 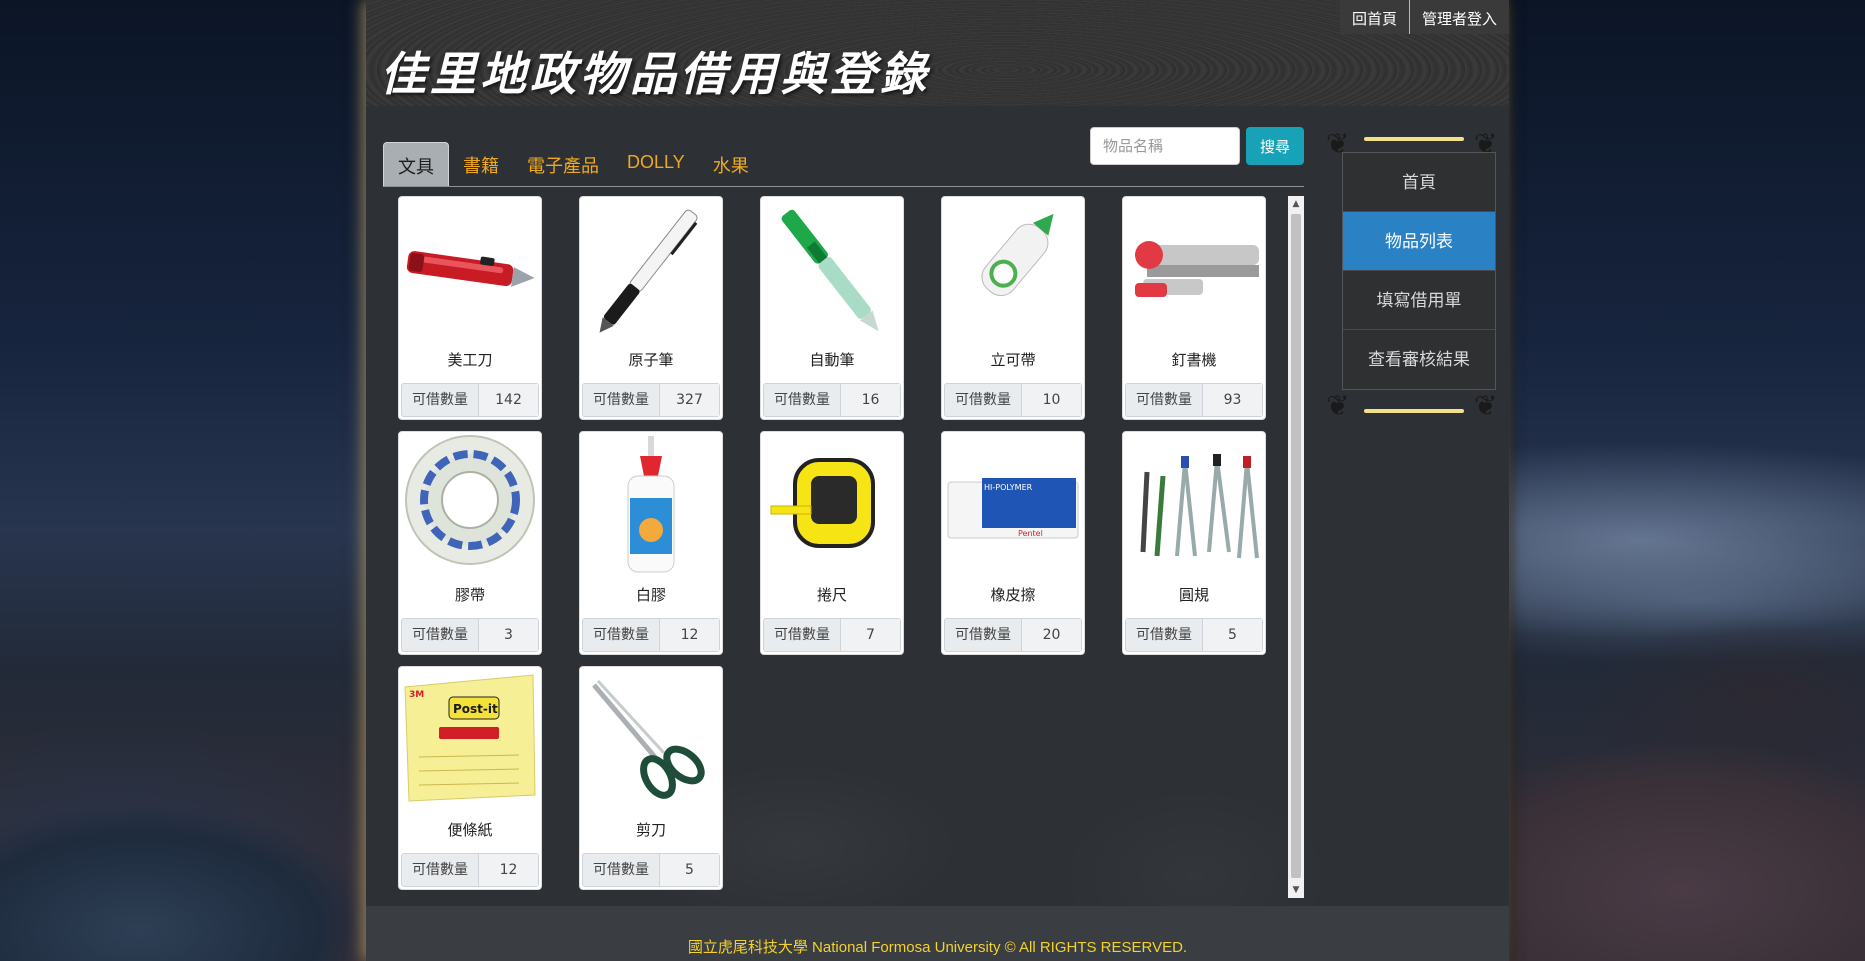 I want to click on item-name: 圓規, so click(x=1193, y=595).